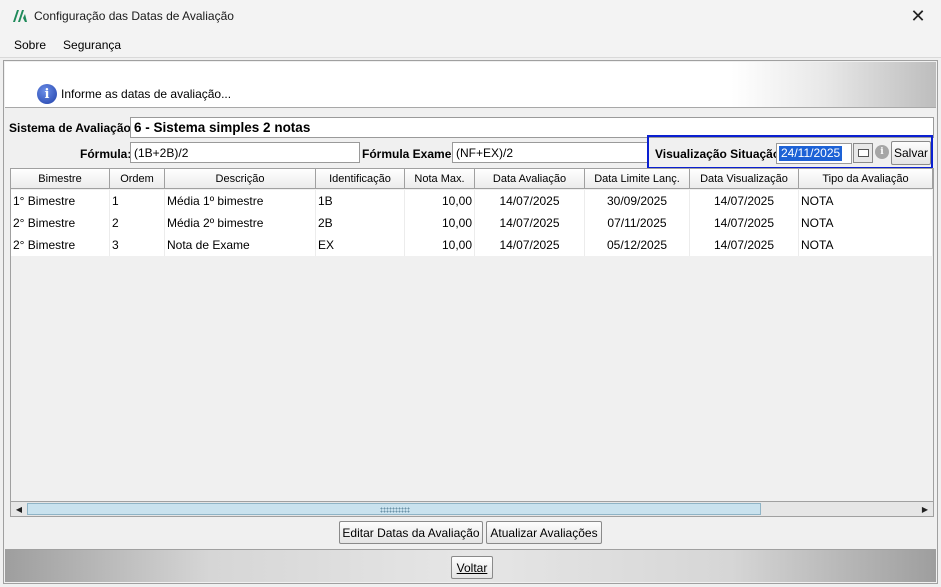  Describe the element at coordinates (137, 201) in the screenshot. I see `cell-ordem: 1` at that location.